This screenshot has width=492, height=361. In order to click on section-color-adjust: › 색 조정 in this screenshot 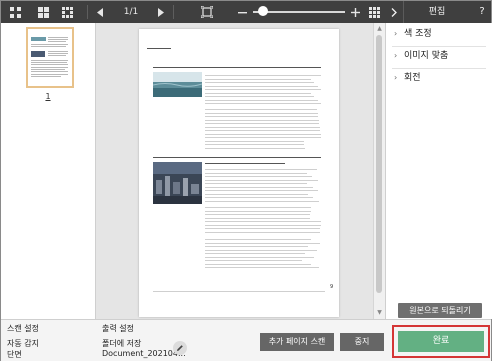, I will do `click(413, 34)`.